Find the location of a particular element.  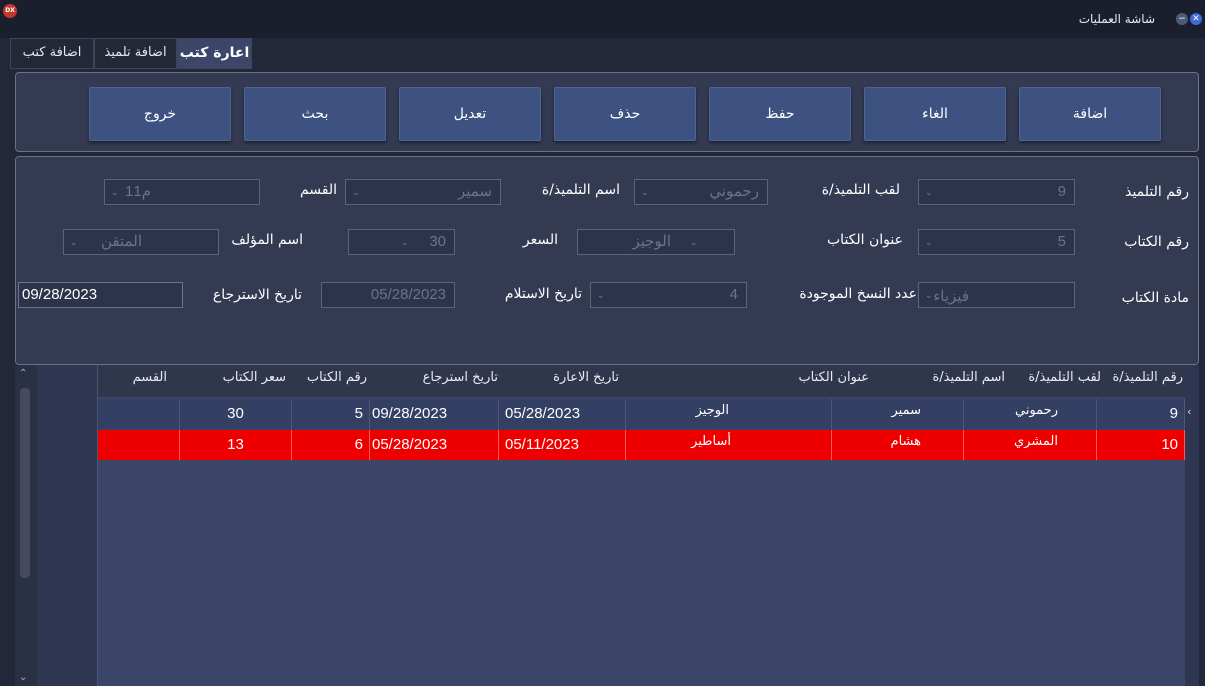

edit-button: تعديل is located at coordinates (470, 114).